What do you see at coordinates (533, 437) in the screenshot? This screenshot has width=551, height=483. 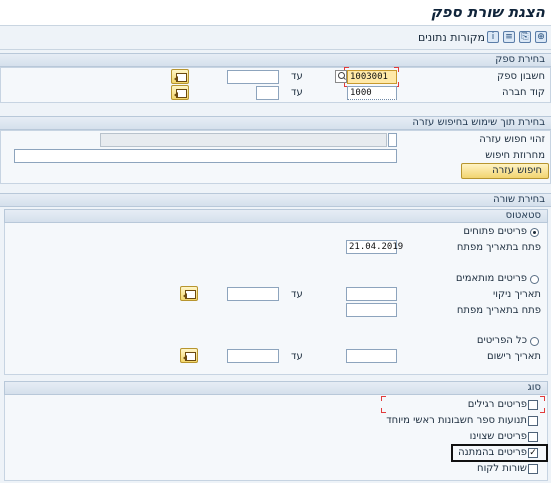 I see `noted-items-checkbox` at bounding box center [533, 437].